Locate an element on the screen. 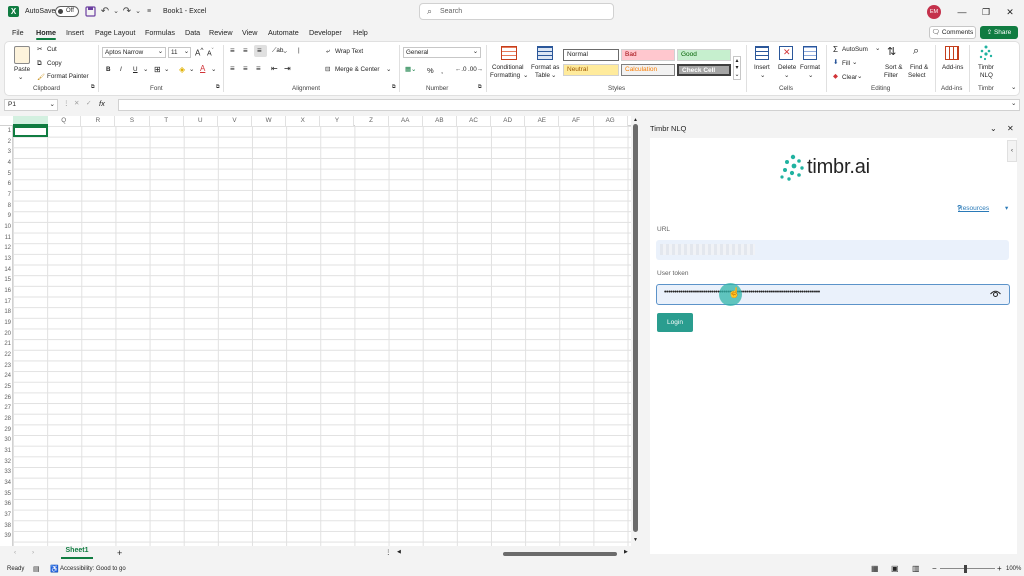 This screenshot has width=1024, height=576. more-options-icon: ⋮ is located at coordinates (66, 103).